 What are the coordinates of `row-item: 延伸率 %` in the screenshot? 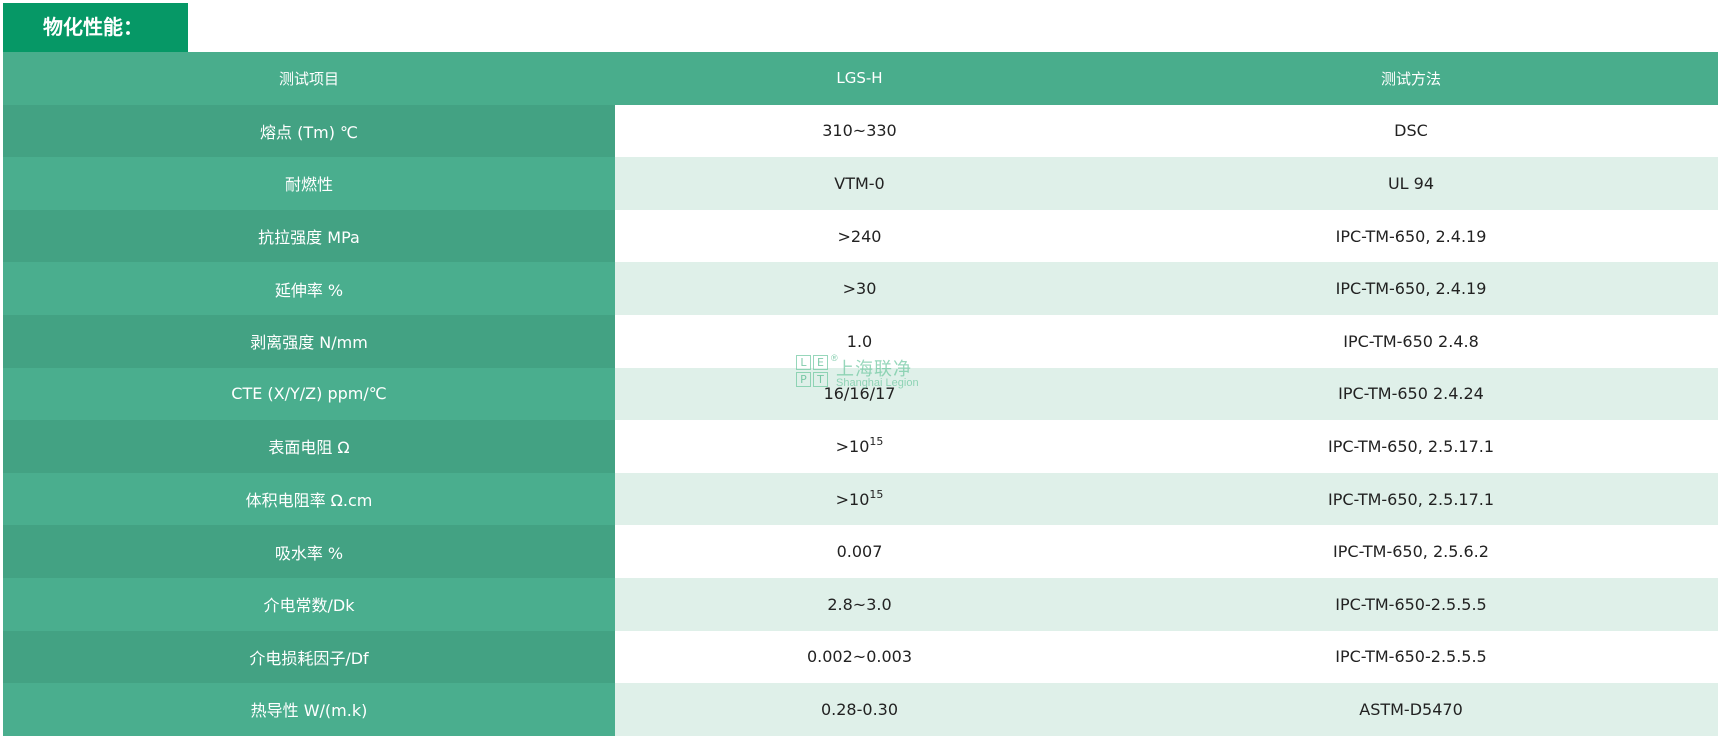 It's located at (309, 288).